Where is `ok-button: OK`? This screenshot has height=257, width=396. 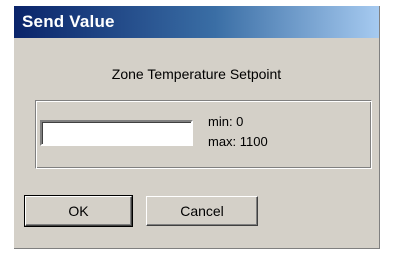 ok-button: OK is located at coordinates (78, 211).